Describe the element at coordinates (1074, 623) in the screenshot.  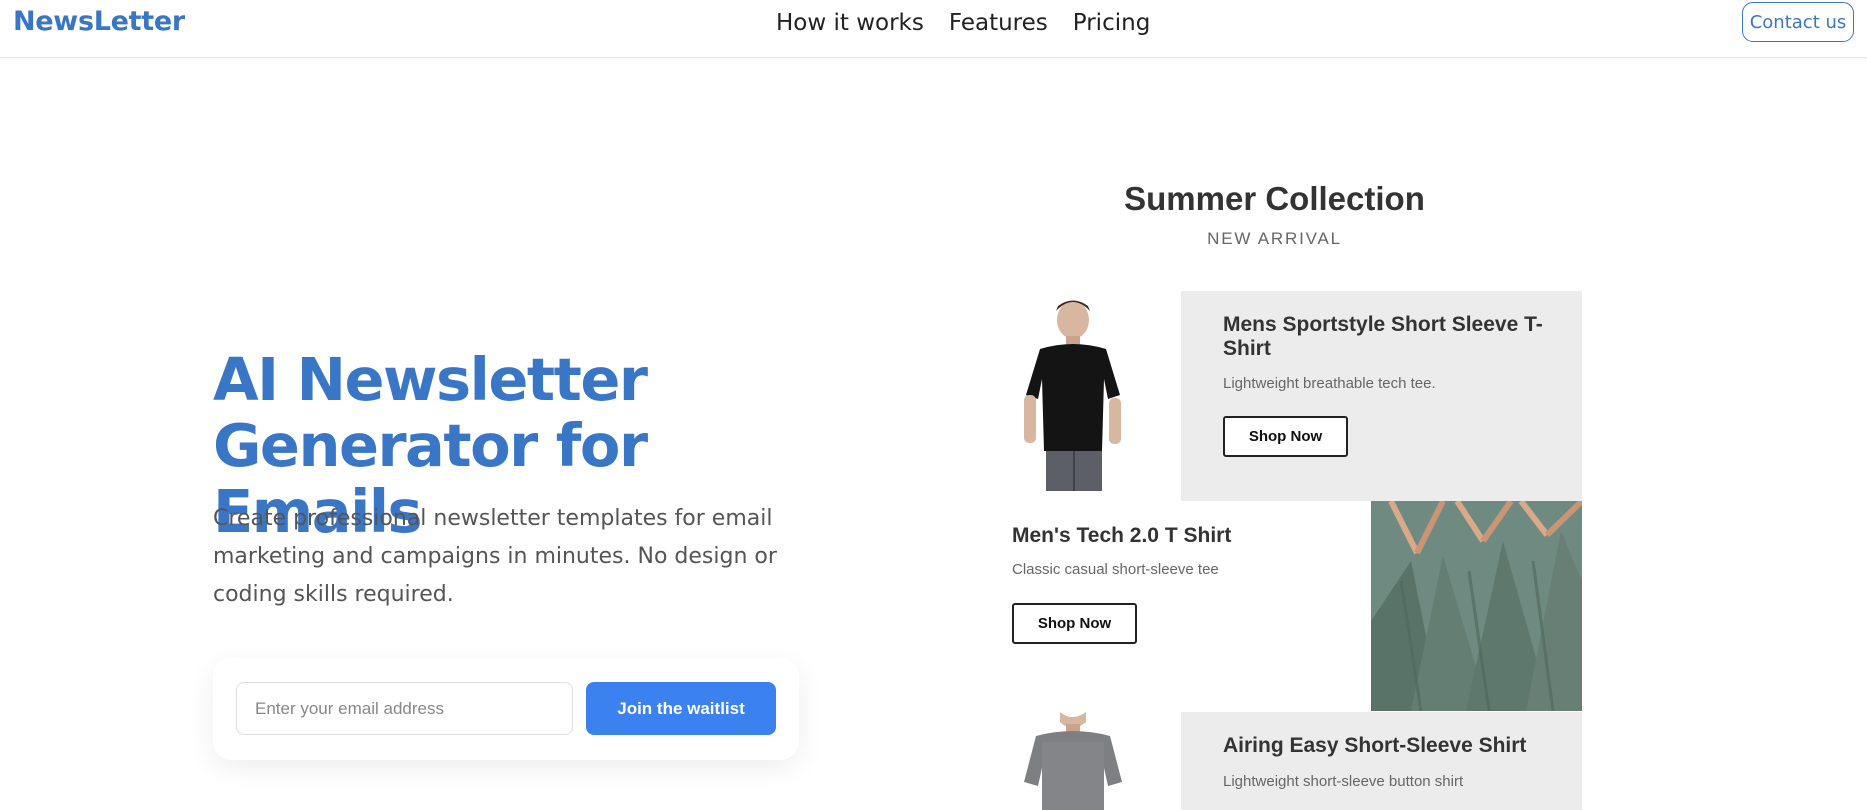
I see `shop-now-button-2: Shop Now` at that location.